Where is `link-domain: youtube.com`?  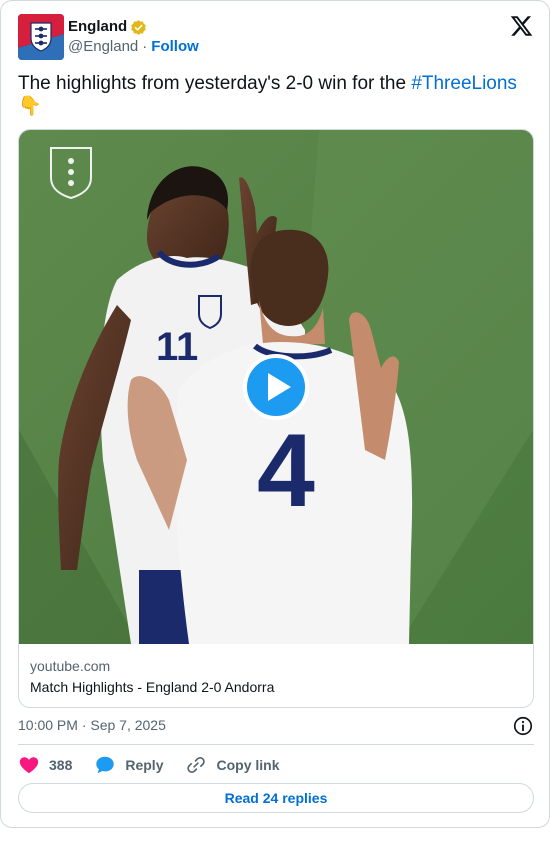 link-domain: youtube.com is located at coordinates (70, 666).